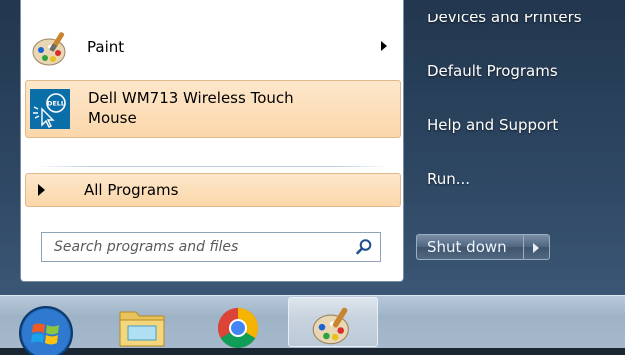 The width and height of the screenshot is (625, 355). What do you see at coordinates (112, 118) in the screenshot?
I see `program-label-line2: Mouse` at bounding box center [112, 118].